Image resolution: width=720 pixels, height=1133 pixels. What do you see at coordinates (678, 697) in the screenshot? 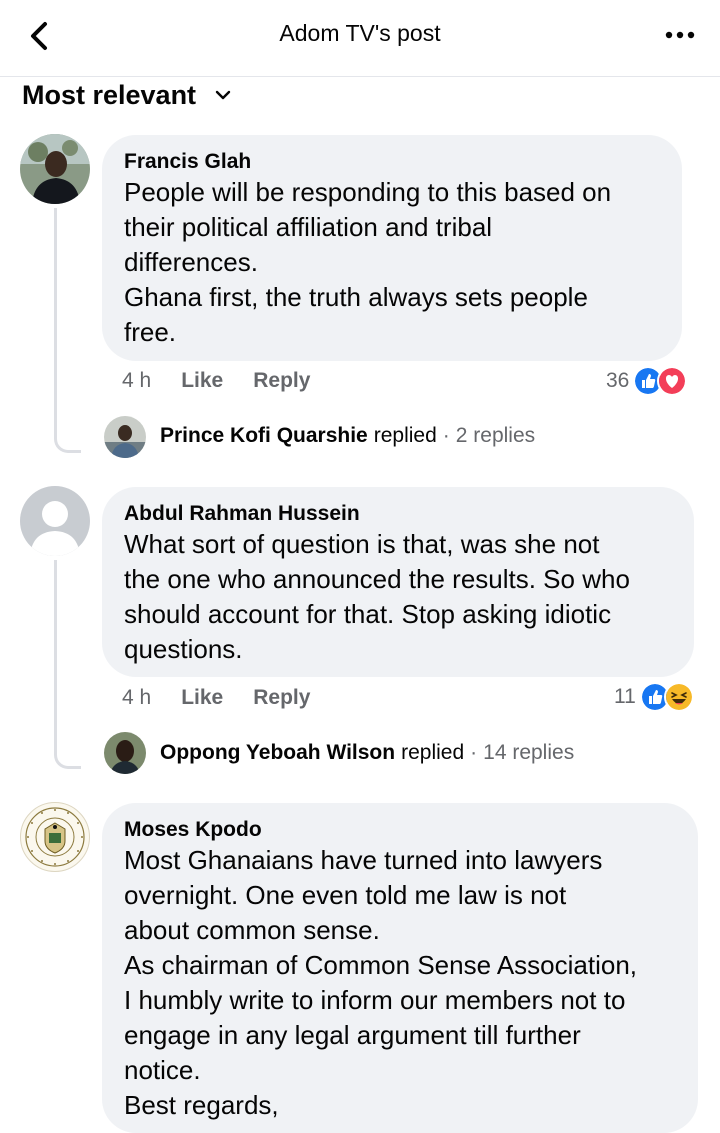
I see `haha-reaction-icon` at bounding box center [678, 697].